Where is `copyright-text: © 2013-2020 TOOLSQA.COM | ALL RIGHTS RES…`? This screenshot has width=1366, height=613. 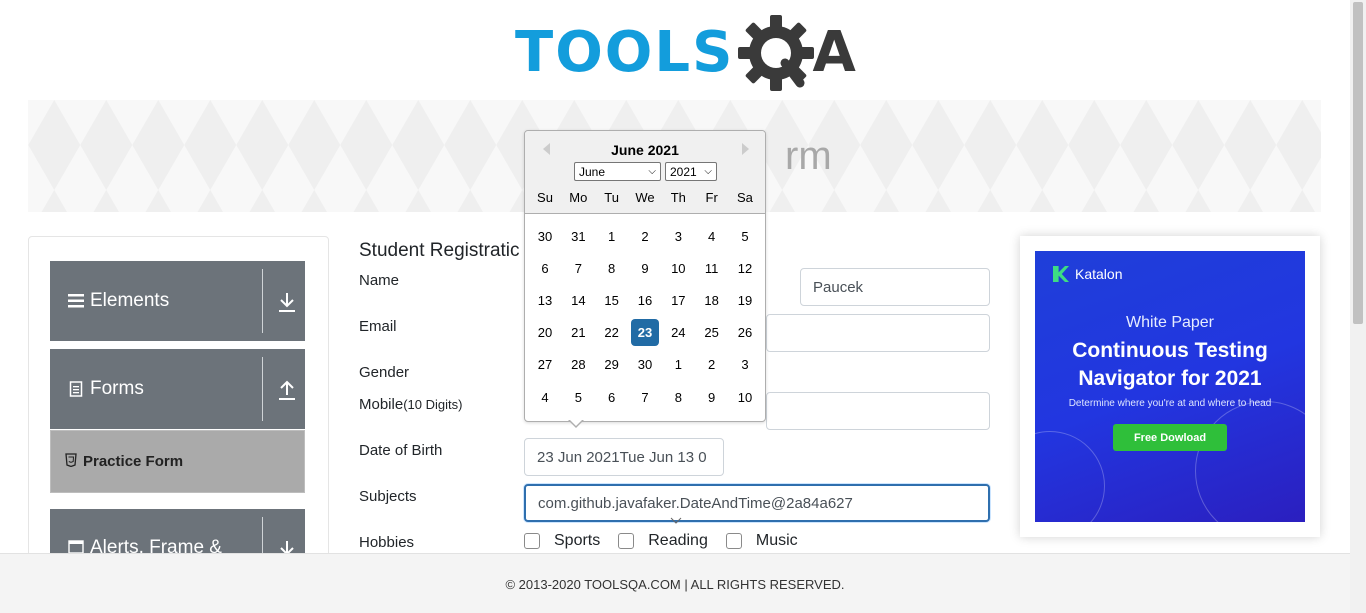 copyright-text: © 2013-2020 TOOLSQA.COM | ALL RIGHTS RES… is located at coordinates (675, 584).